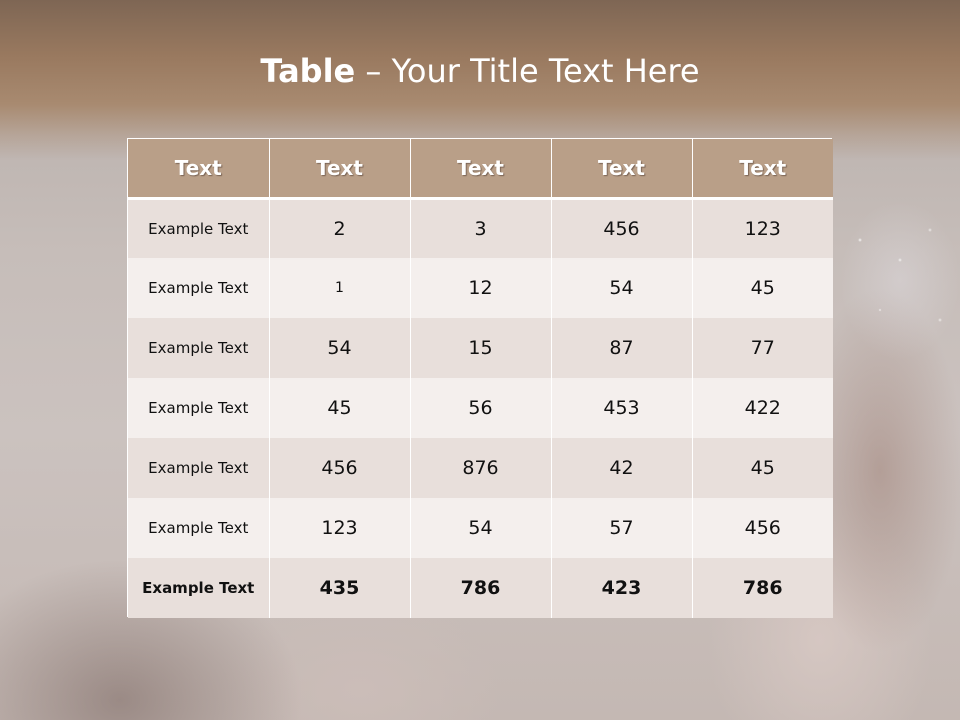  I want to click on table-cell: 12, so click(481, 288).